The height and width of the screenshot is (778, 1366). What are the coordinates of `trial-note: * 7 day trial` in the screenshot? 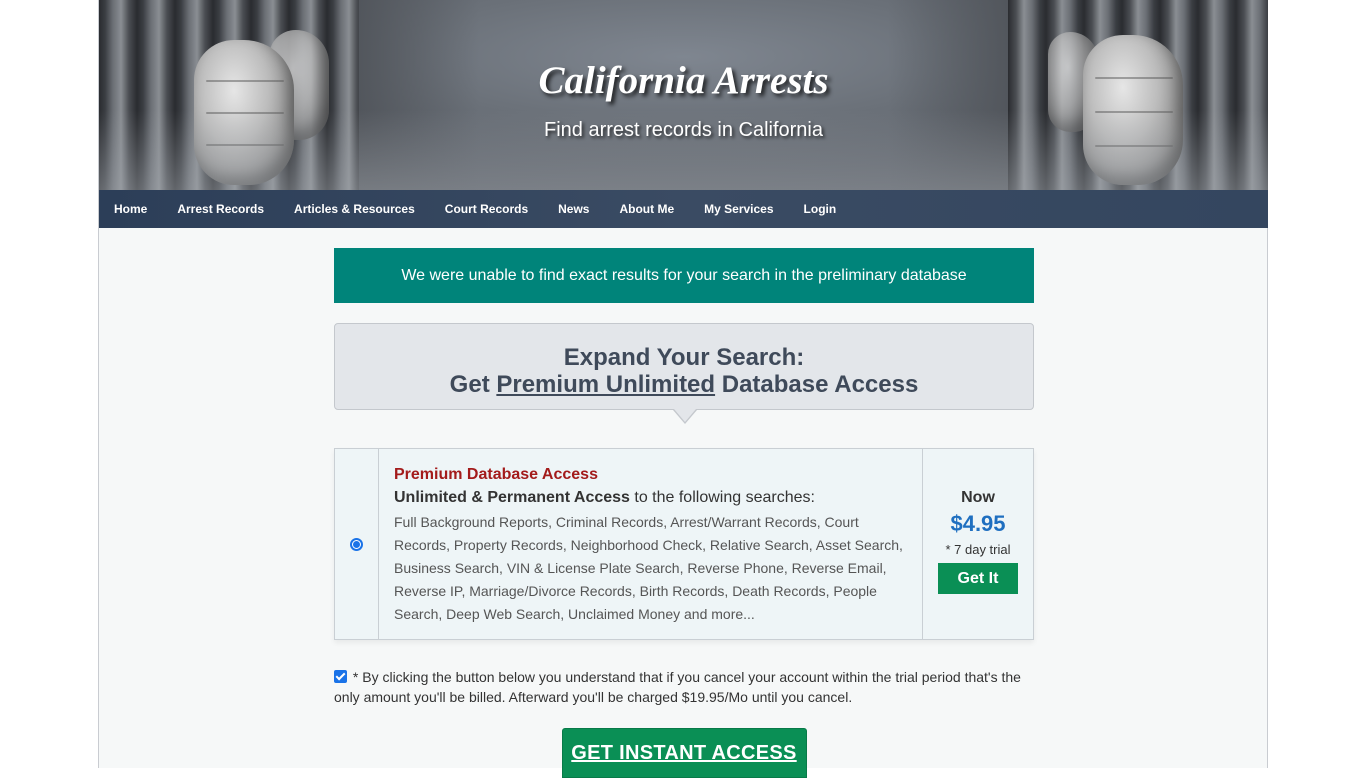 It's located at (978, 549).